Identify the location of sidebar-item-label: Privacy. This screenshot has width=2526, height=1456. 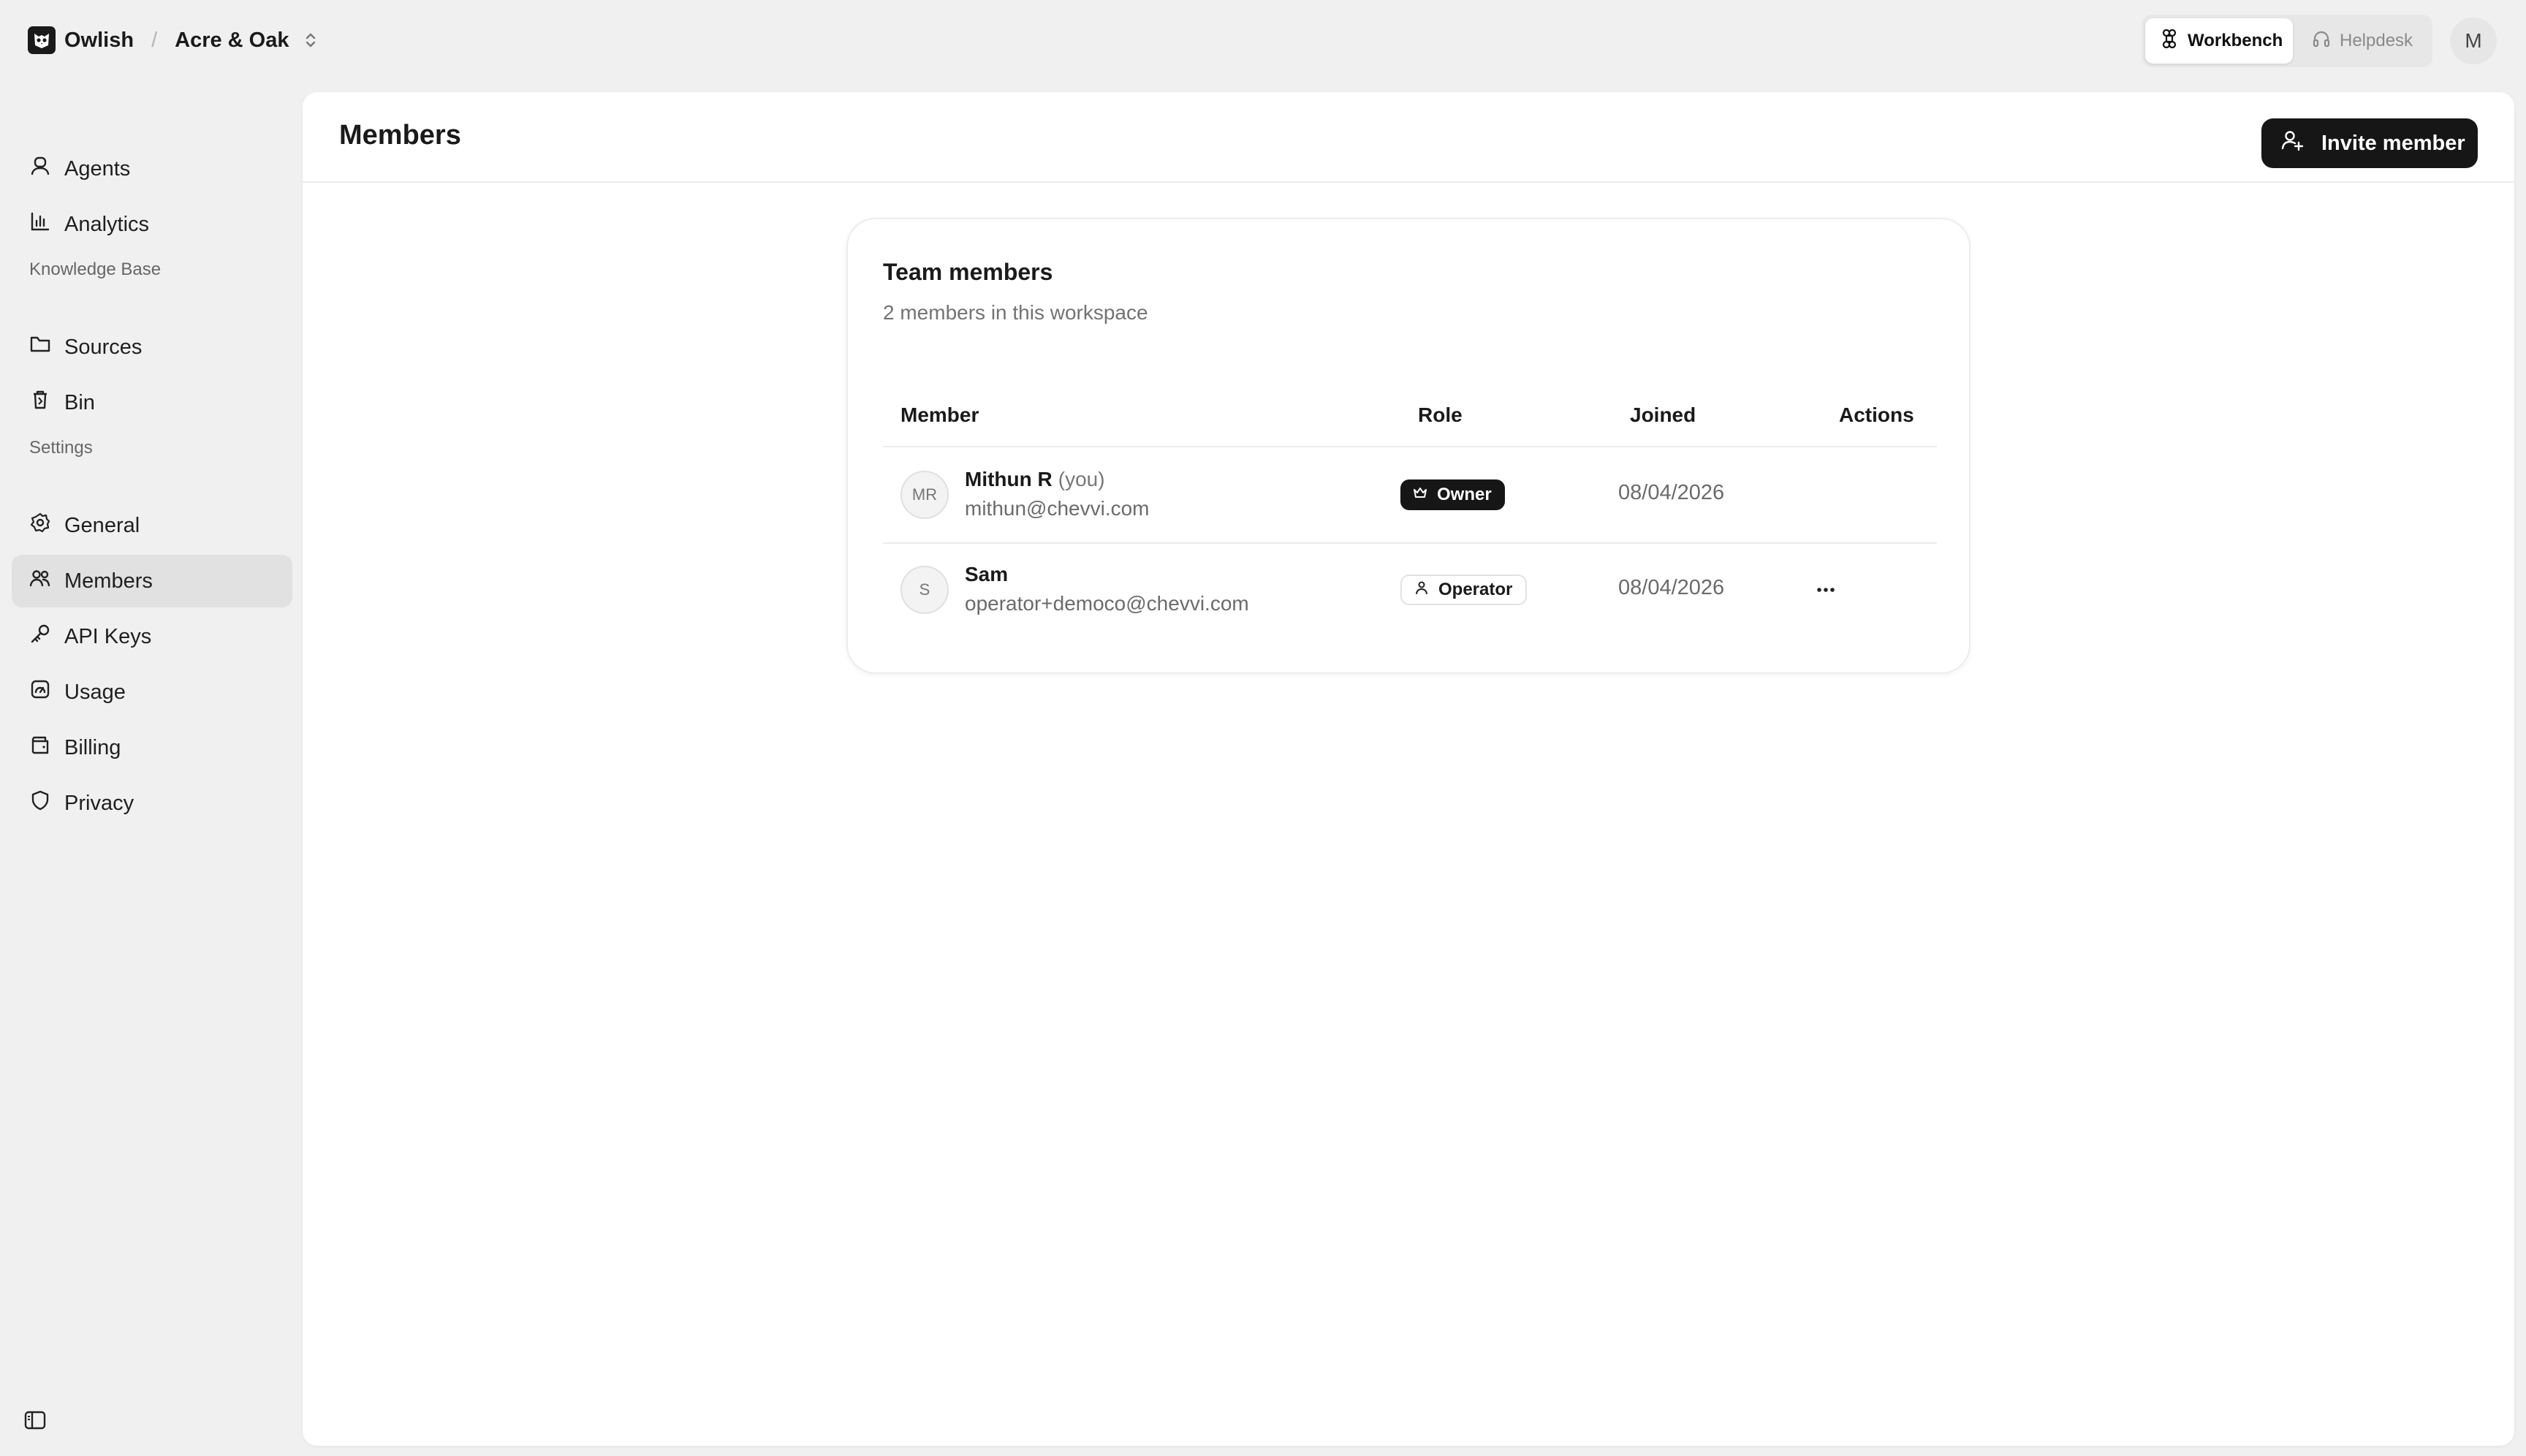
(99, 803).